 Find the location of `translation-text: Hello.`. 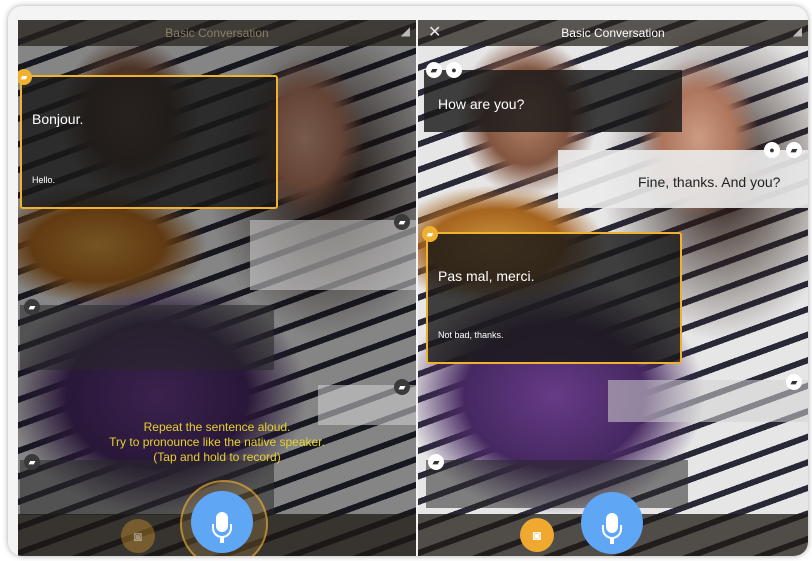

translation-text: Hello. is located at coordinates (44, 180).